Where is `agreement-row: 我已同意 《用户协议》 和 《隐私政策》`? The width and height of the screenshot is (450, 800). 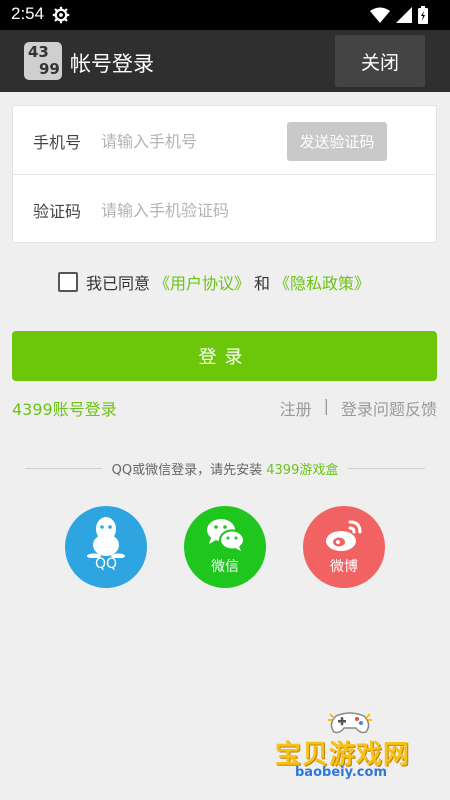 agreement-row: 我已同意 《用户协议》 和 《隐私政策》 is located at coordinates (216, 282).